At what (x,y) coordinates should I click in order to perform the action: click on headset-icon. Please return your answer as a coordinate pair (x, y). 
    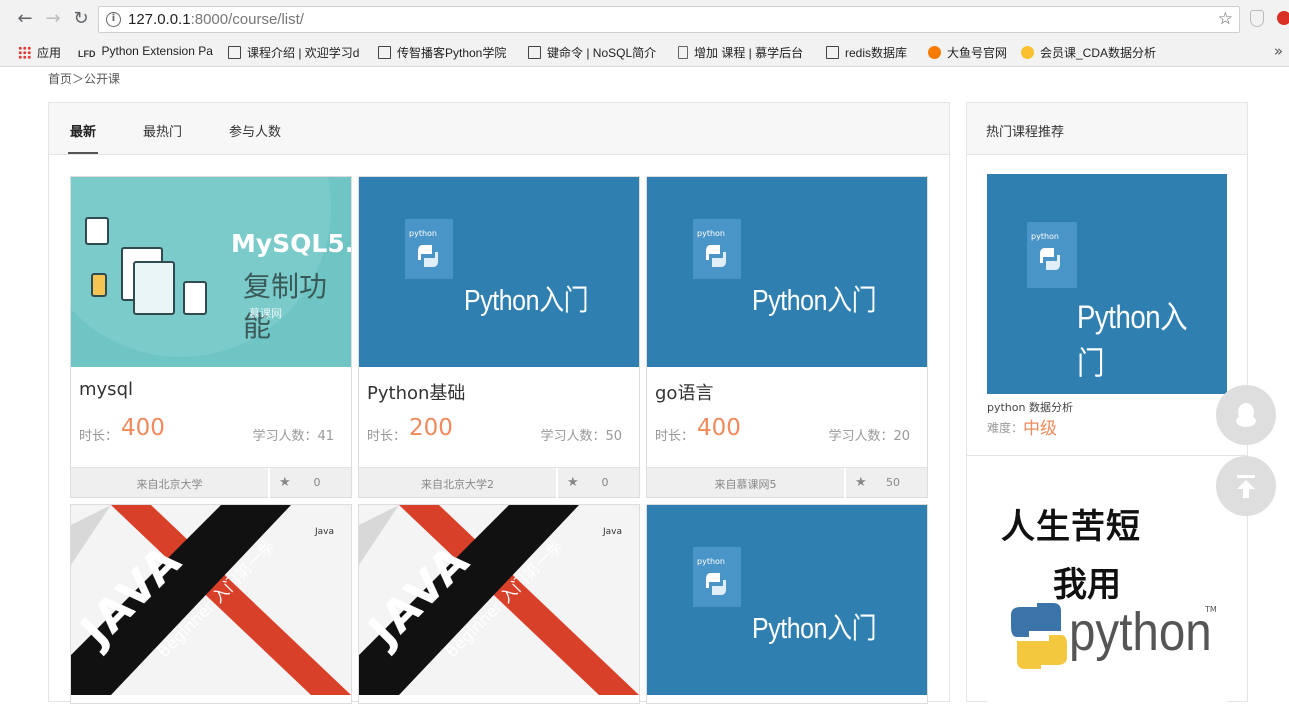
    Looking at the image, I should click on (1027, 52).